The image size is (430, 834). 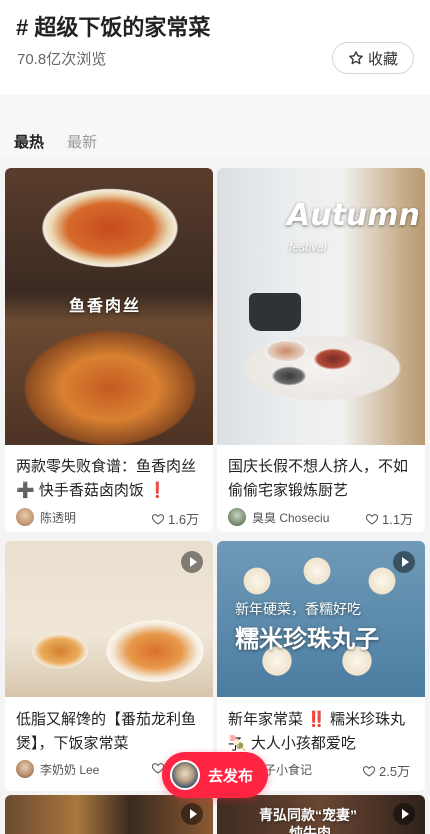 What do you see at coordinates (318, 466) in the screenshot?
I see `note-title-line: 国庆长假不想人挤人，不如` at bounding box center [318, 466].